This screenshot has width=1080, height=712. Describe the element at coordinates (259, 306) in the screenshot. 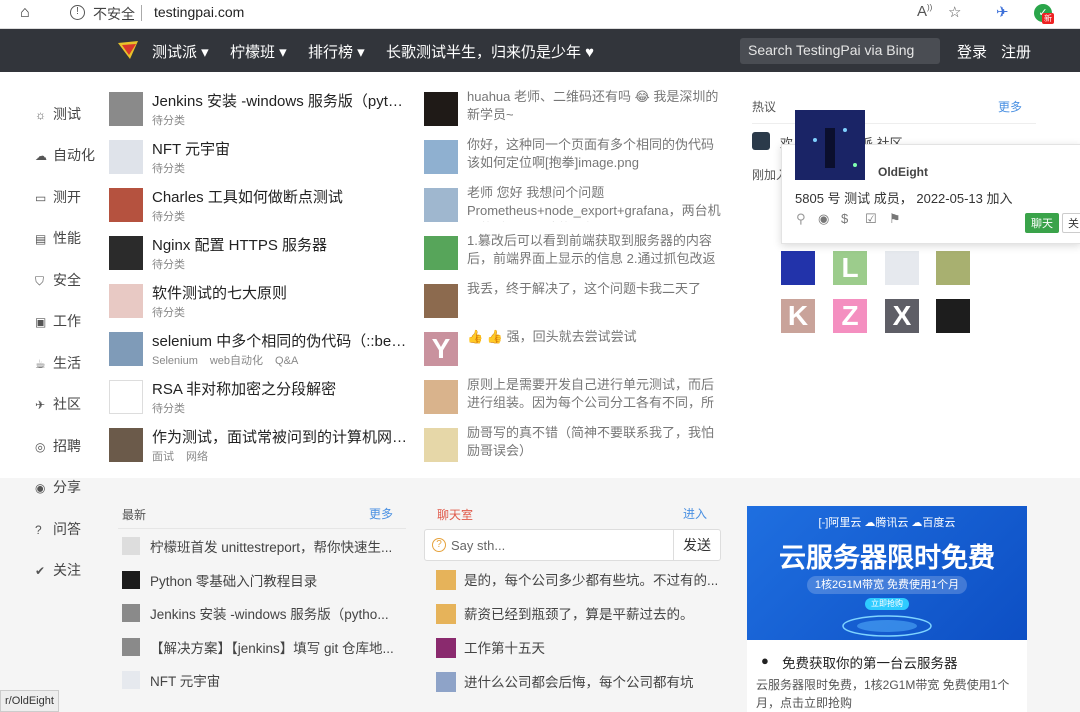

I see `topic-item: 软件测试的七大原则 待分类` at that location.